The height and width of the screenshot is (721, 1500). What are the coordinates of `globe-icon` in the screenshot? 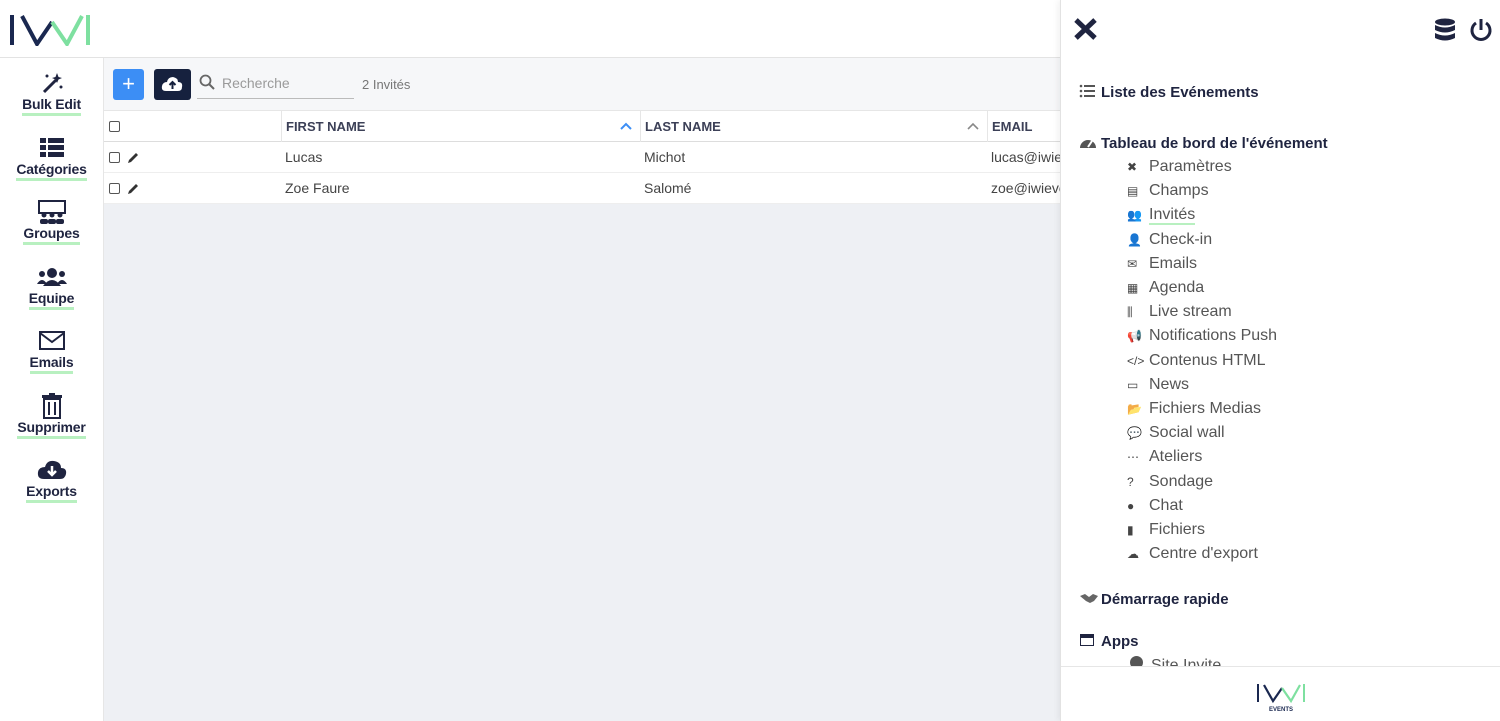 It's located at (1140, 660).